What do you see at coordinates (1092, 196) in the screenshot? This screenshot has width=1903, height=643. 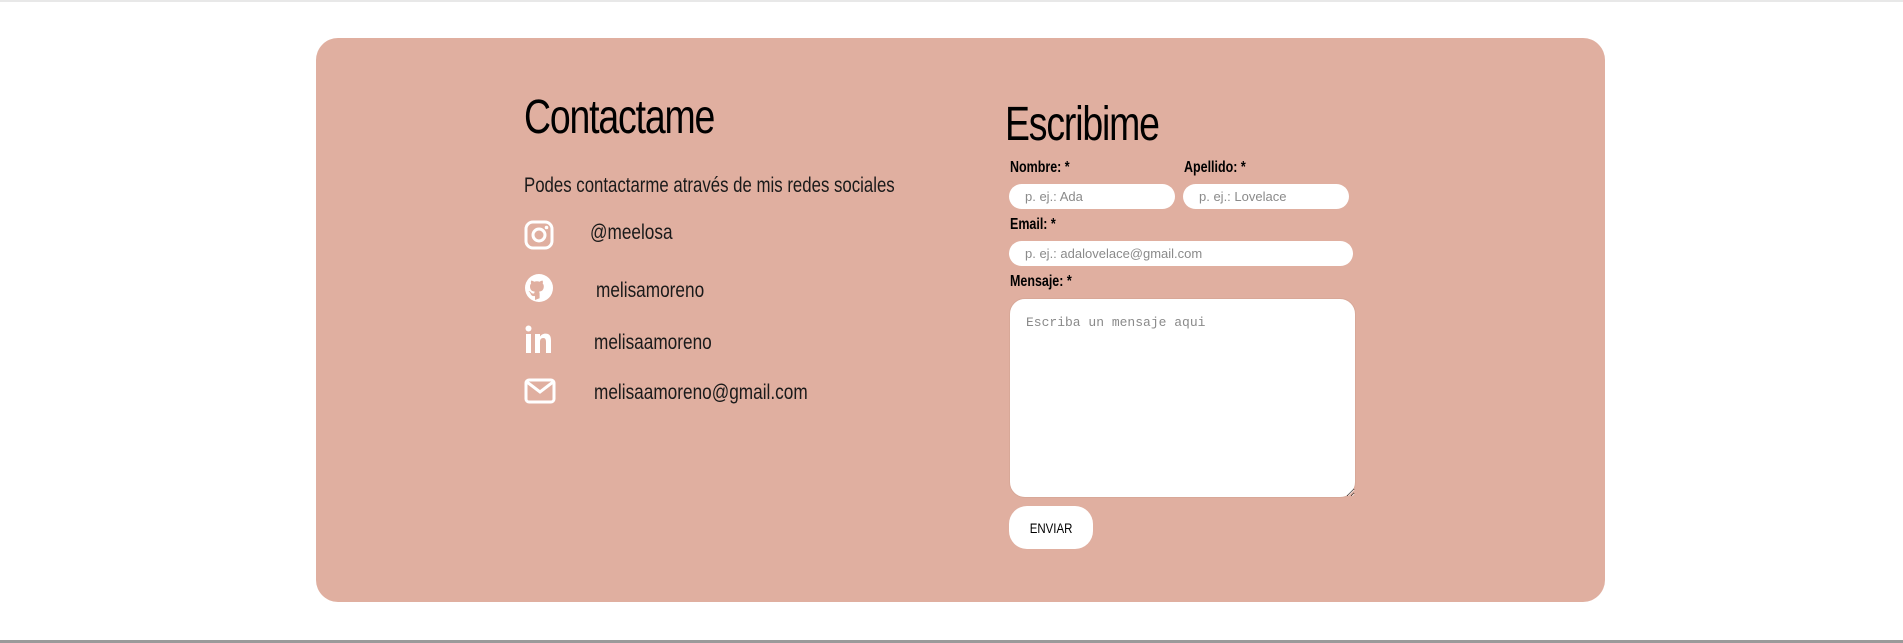 I see `name-input` at bounding box center [1092, 196].